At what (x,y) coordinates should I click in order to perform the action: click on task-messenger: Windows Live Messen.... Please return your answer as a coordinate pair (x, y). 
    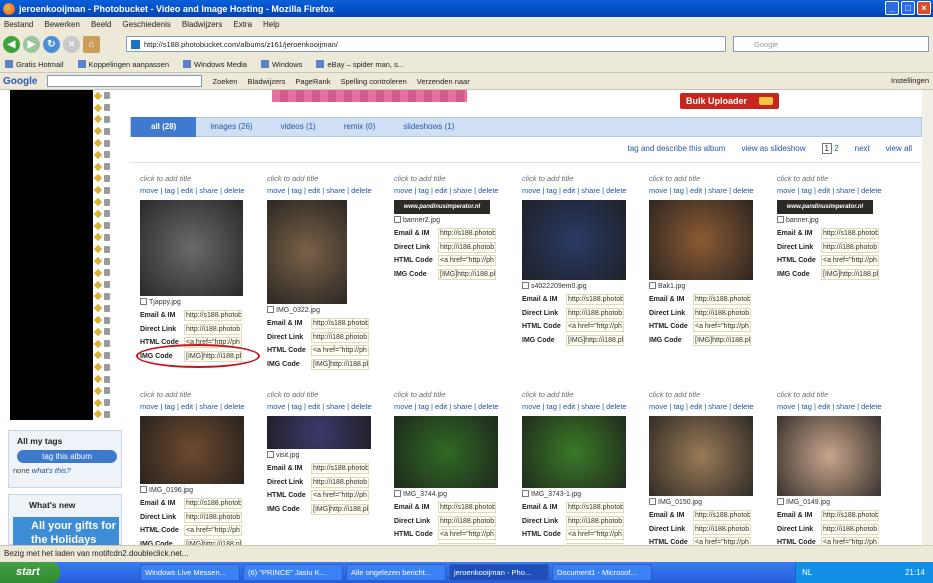
    Looking at the image, I should click on (190, 572).